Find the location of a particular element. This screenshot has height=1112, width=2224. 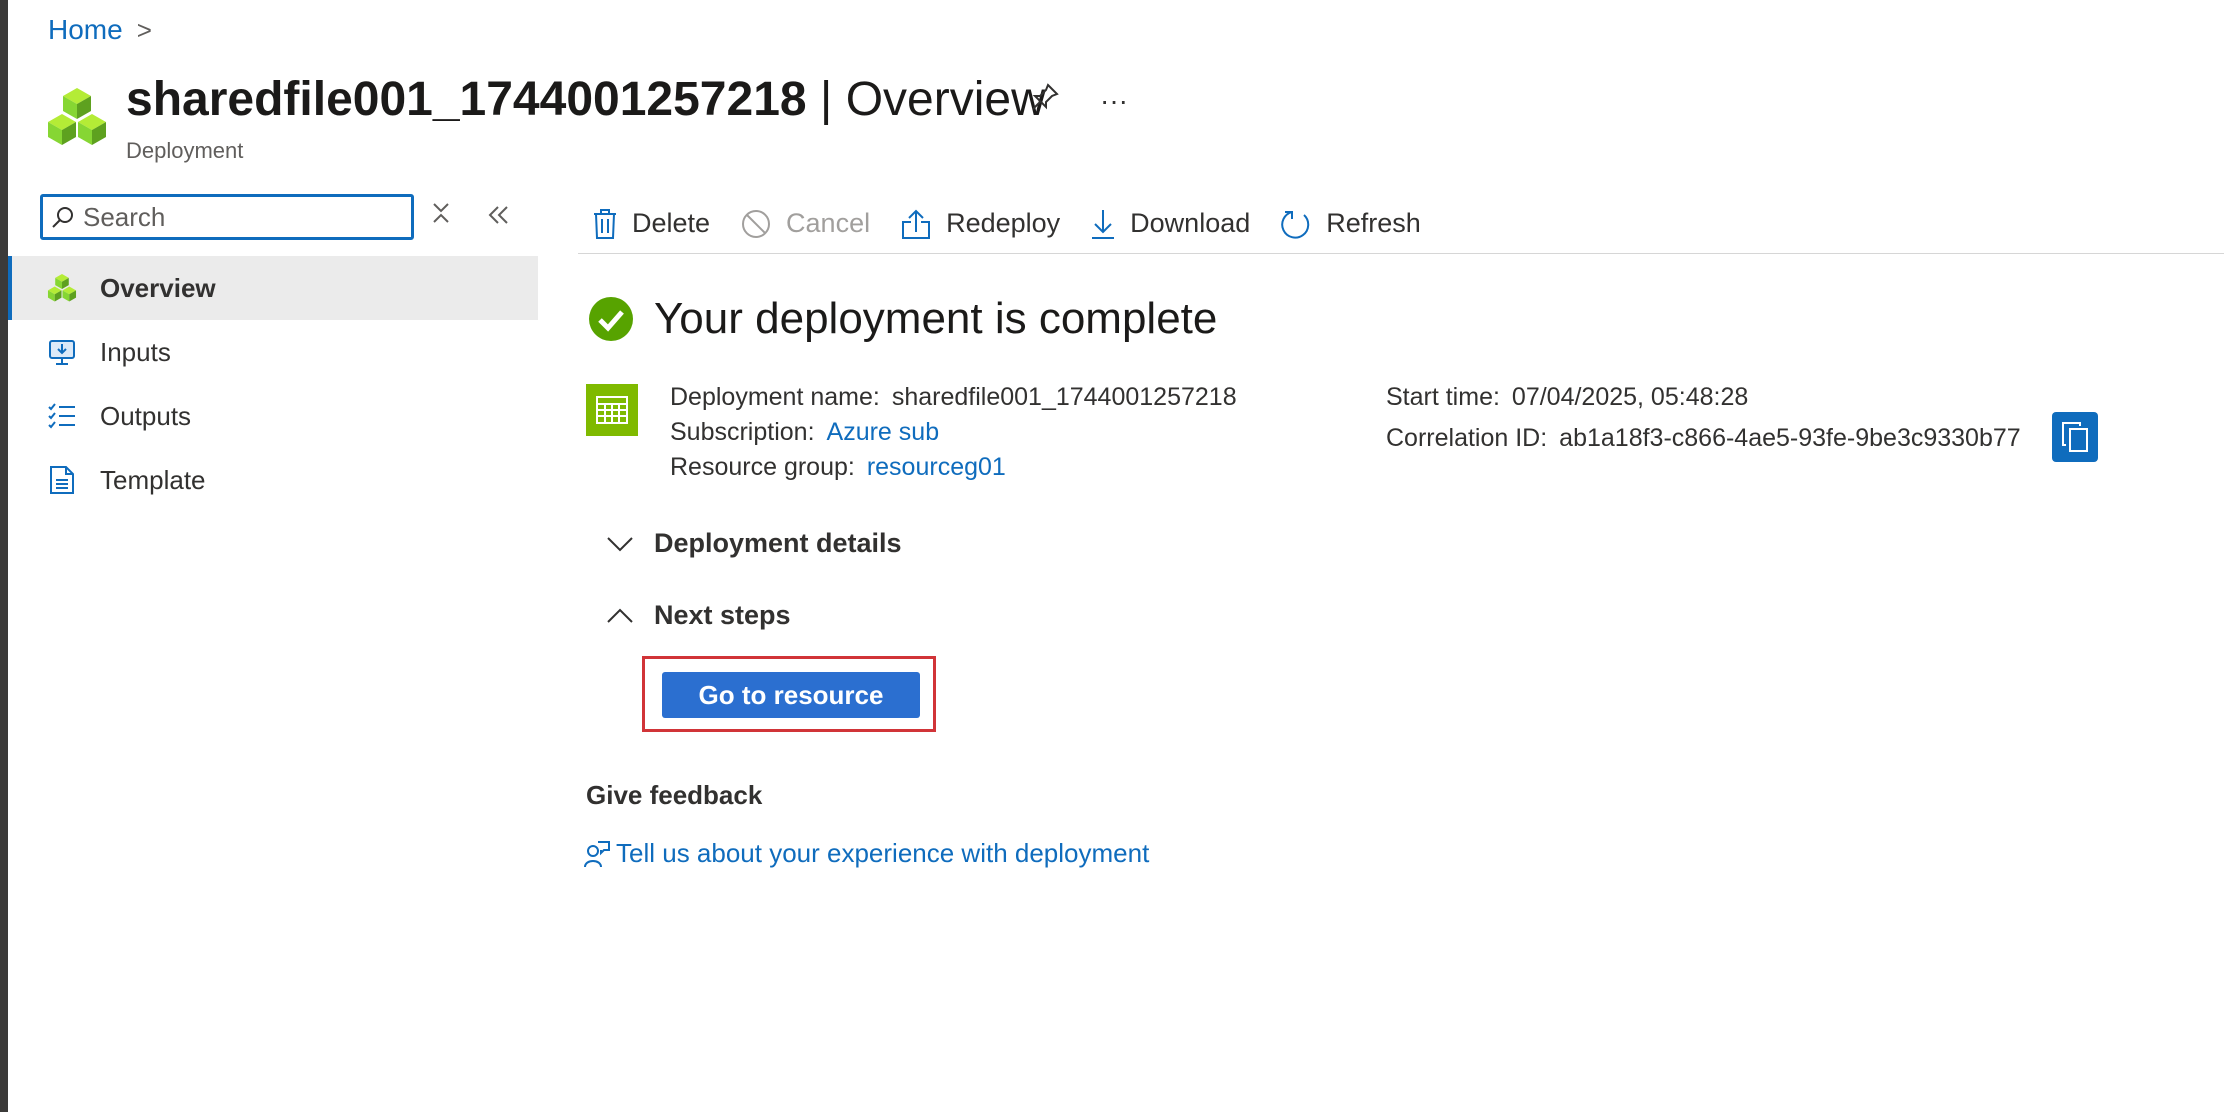

search-icon is located at coordinates (63, 217).